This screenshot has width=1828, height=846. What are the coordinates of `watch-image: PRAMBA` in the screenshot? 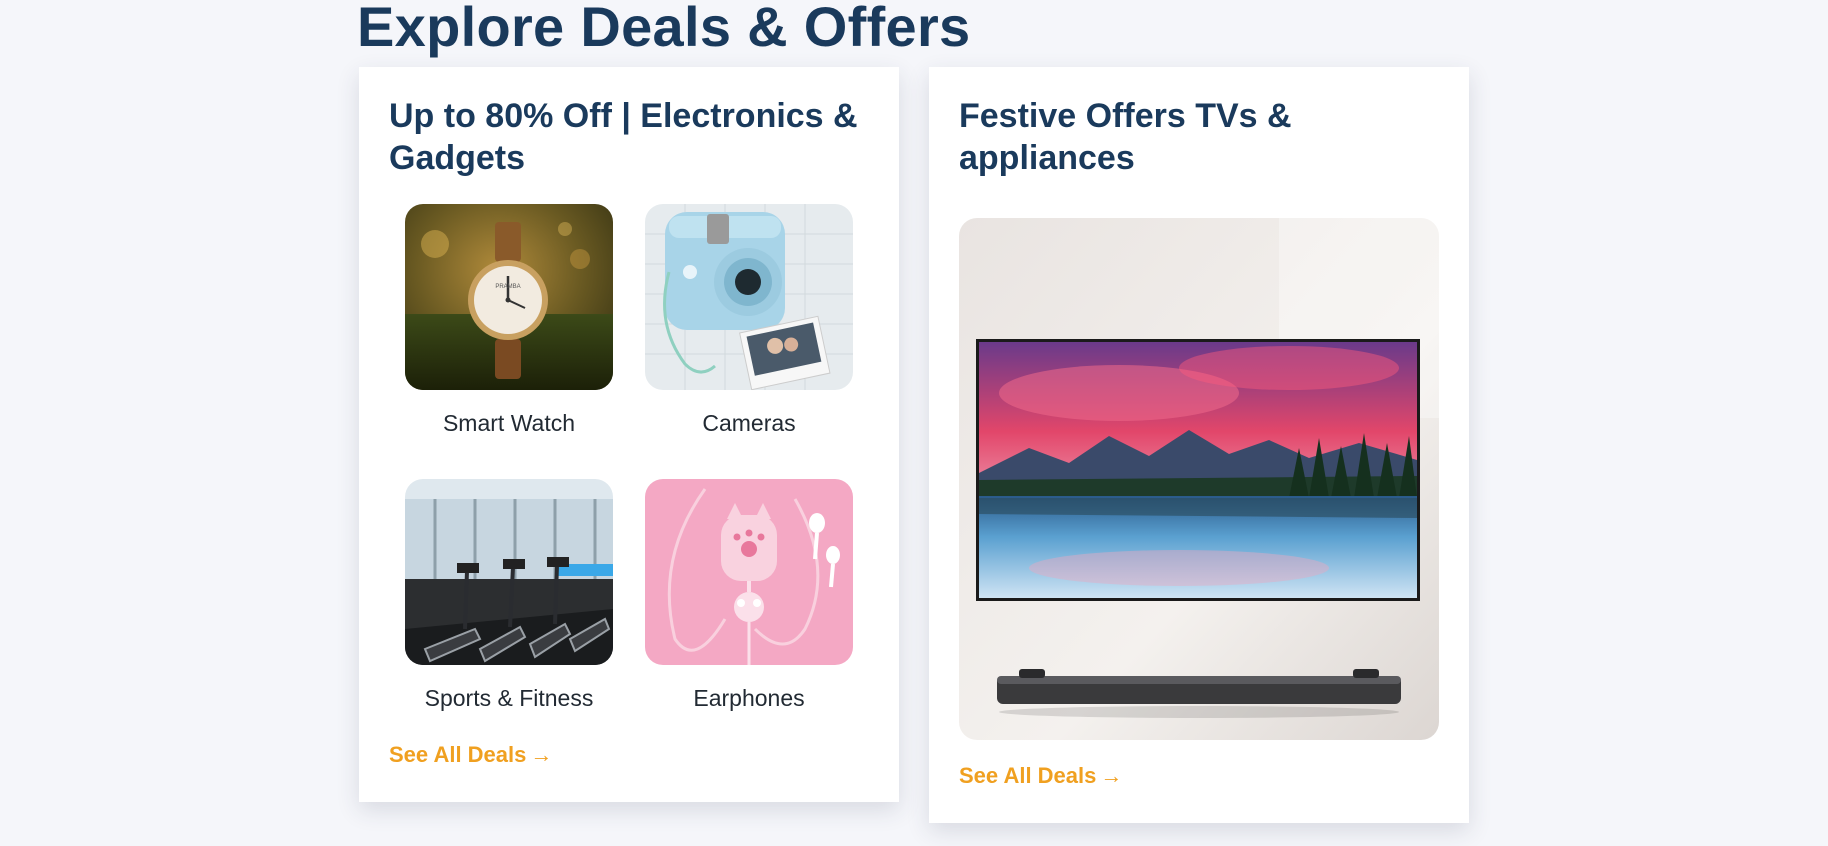 It's located at (509, 297).